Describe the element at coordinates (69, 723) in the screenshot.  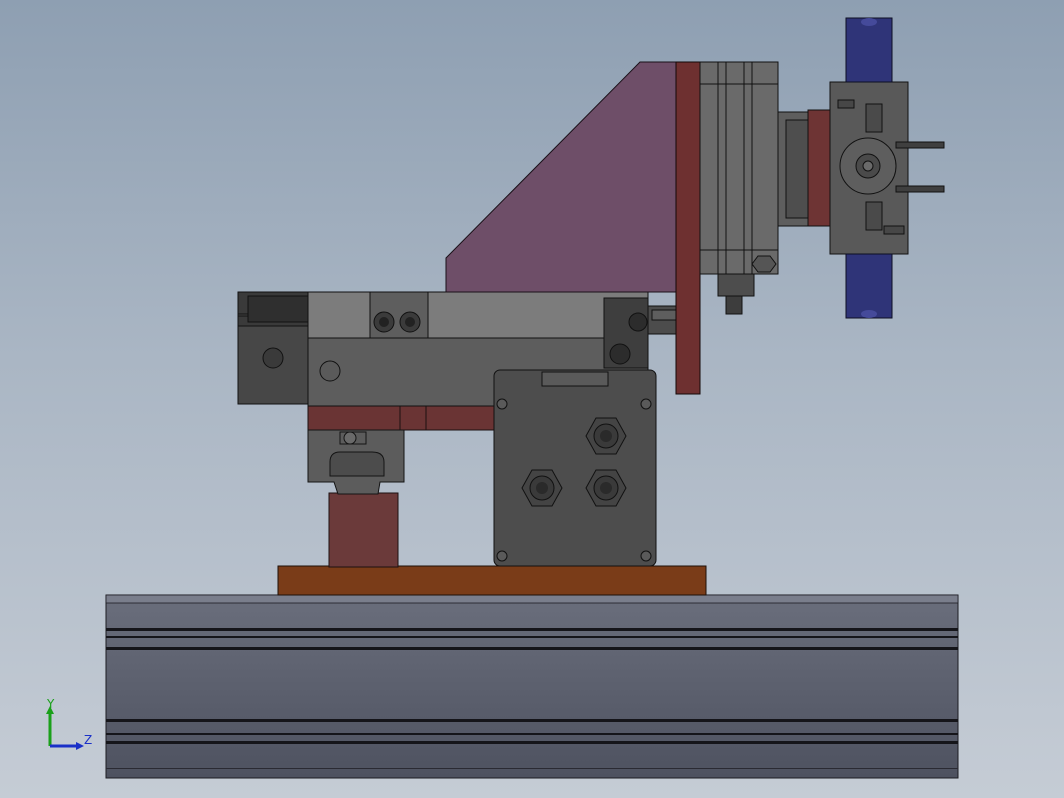
I see `axis-triad: Y Z` at that location.